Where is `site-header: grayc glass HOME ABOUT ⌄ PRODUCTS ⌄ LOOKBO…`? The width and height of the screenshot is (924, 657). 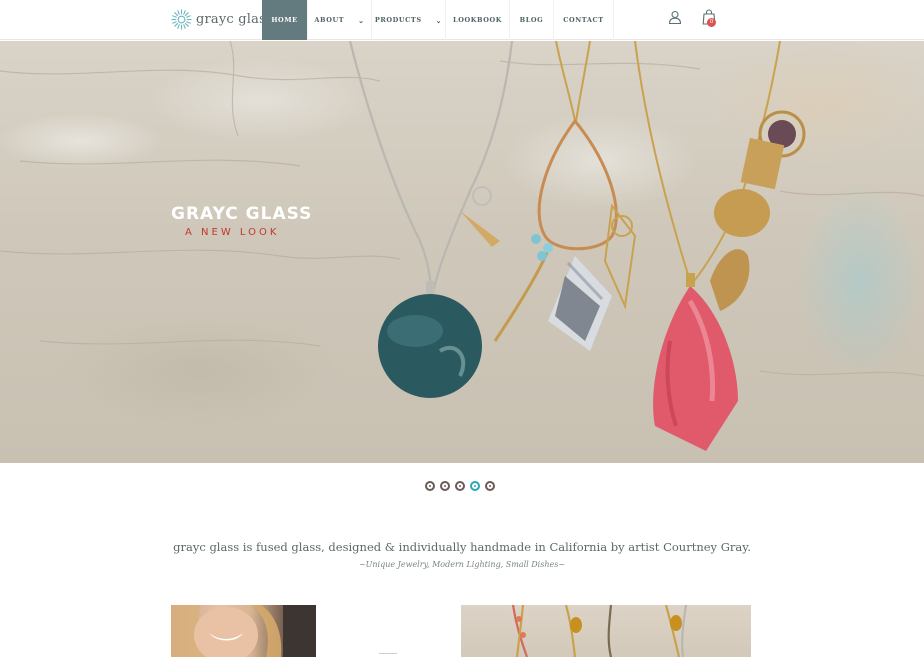 site-header: grayc glass HOME ABOUT ⌄ PRODUCTS ⌄ LOOKBO… is located at coordinates (462, 20).